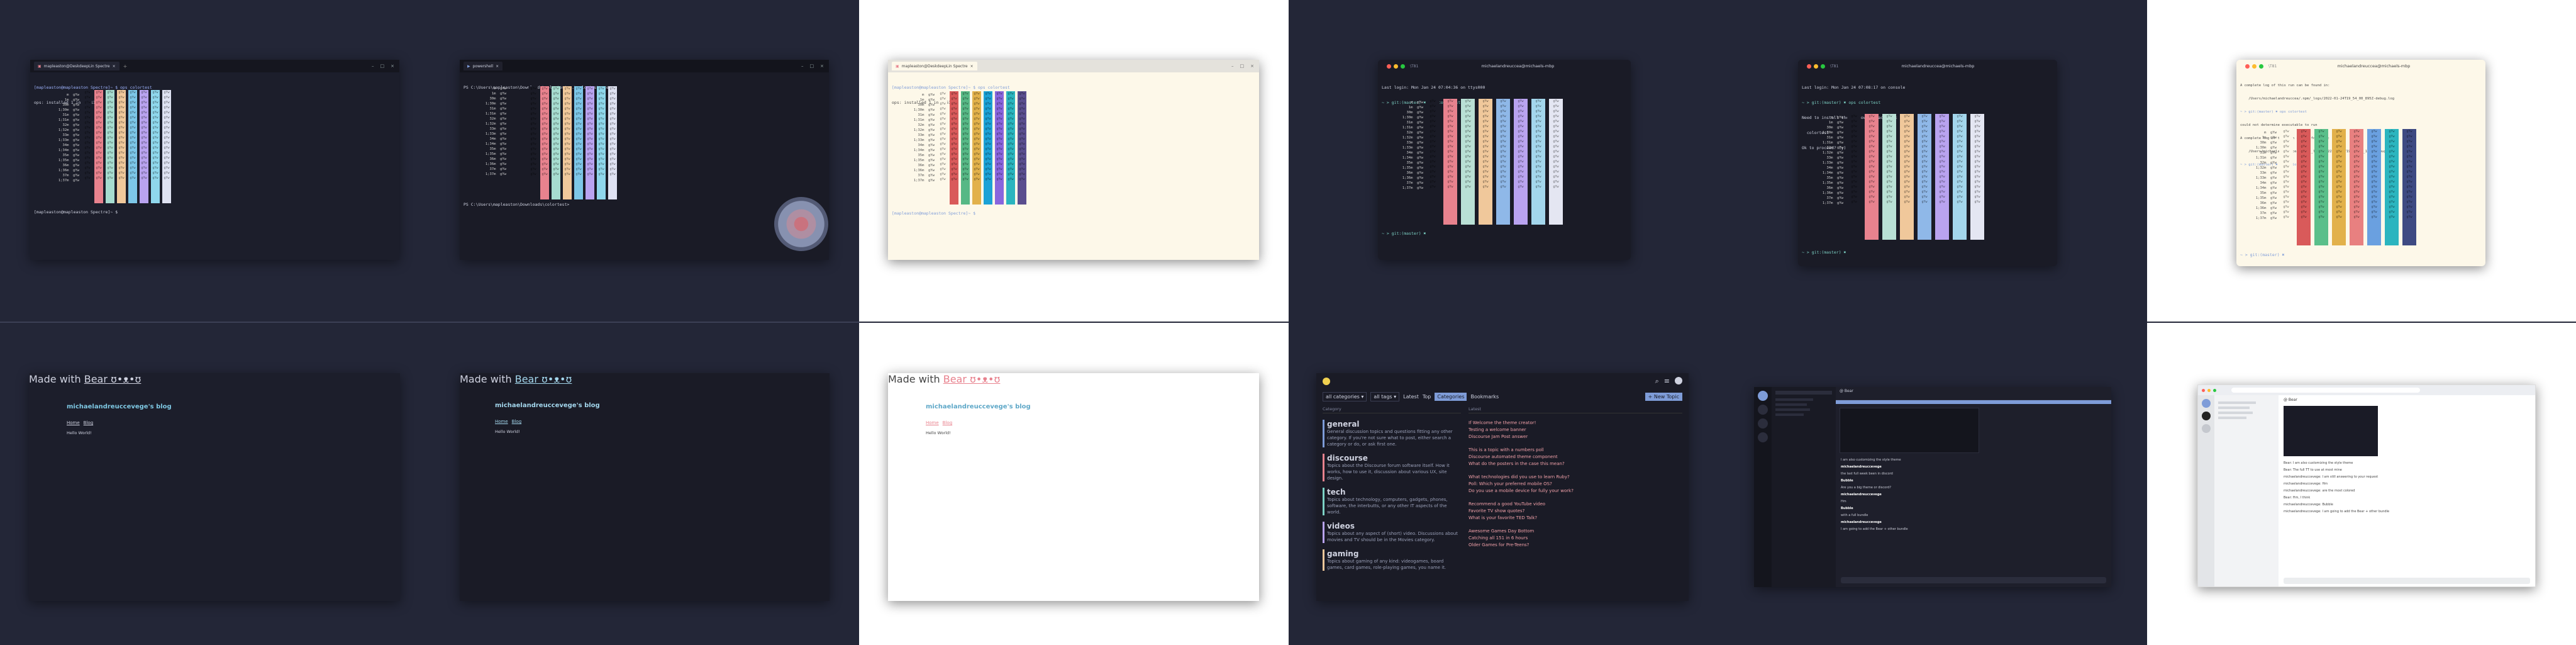 This screenshot has width=2576, height=645. Describe the element at coordinates (2374, 66) in the screenshot. I see `window-title: michaelandreuccea@michaels-mbp` at that location.